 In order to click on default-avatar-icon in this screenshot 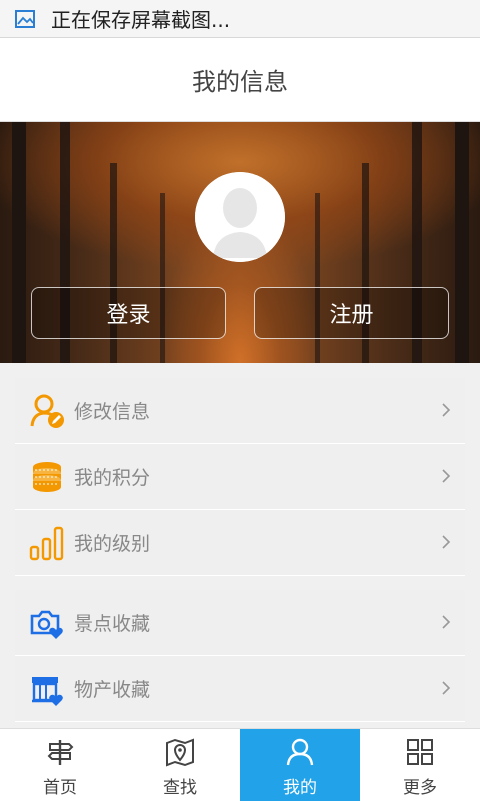, I will do `click(240, 217)`.